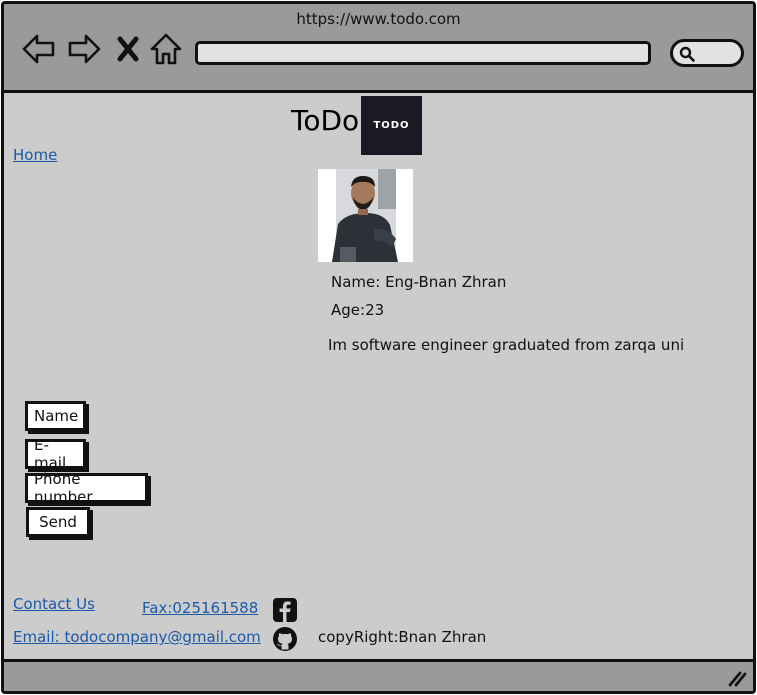 The image size is (757, 695). What do you see at coordinates (285, 610) in the screenshot?
I see `facebook-icon` at bounding box center [285, 610].